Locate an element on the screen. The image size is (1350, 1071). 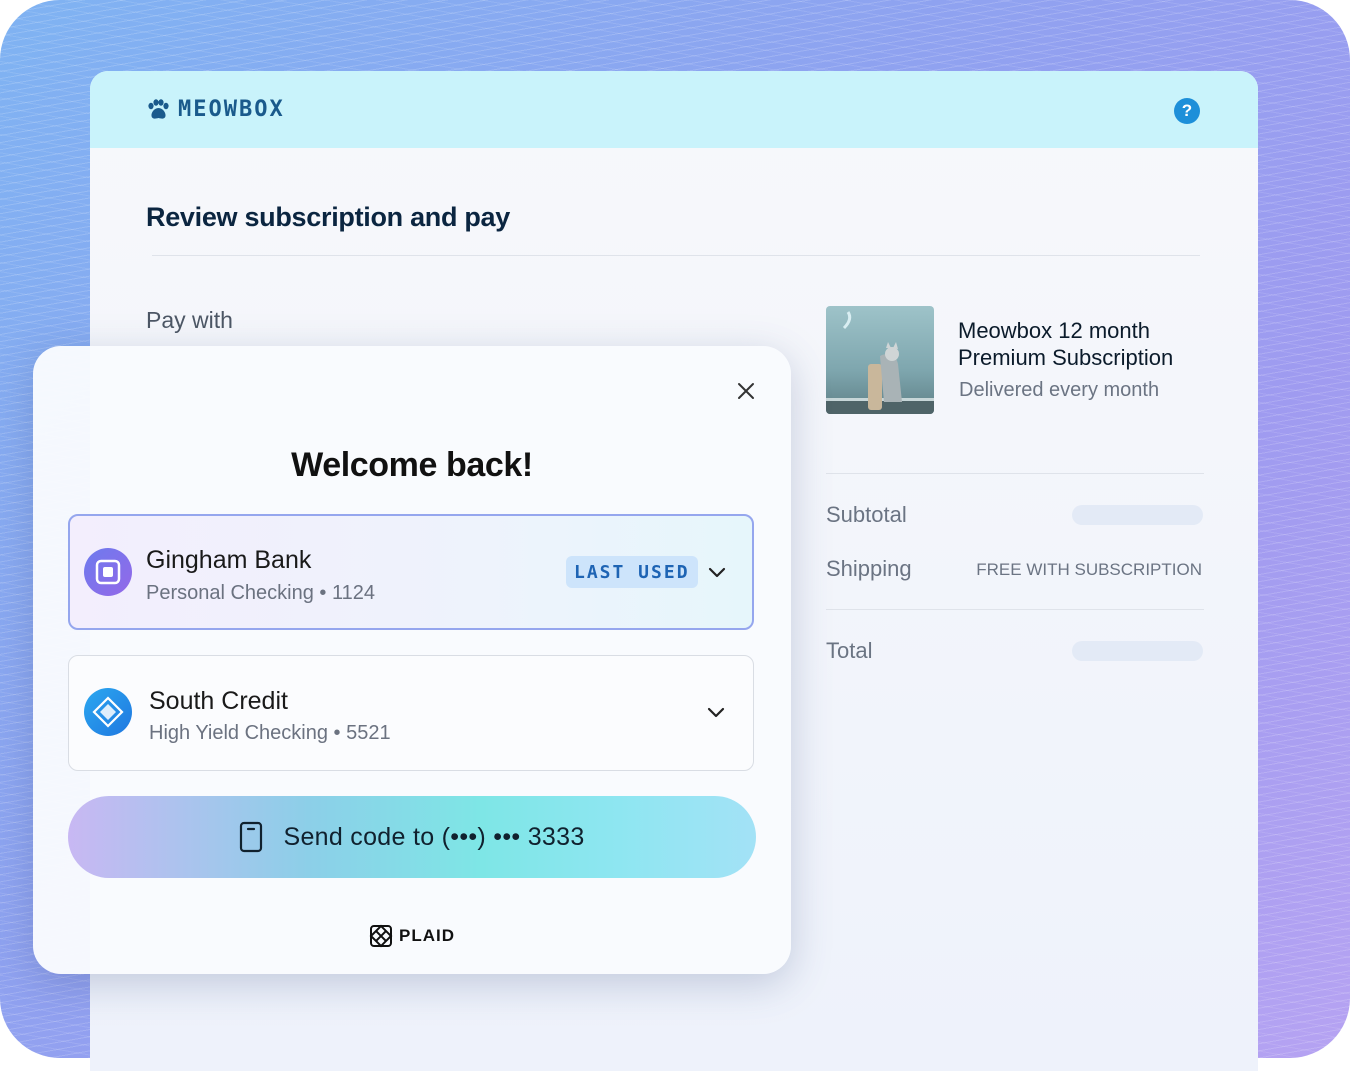
plaid-logo-icon is located at coordinates (381, 936).